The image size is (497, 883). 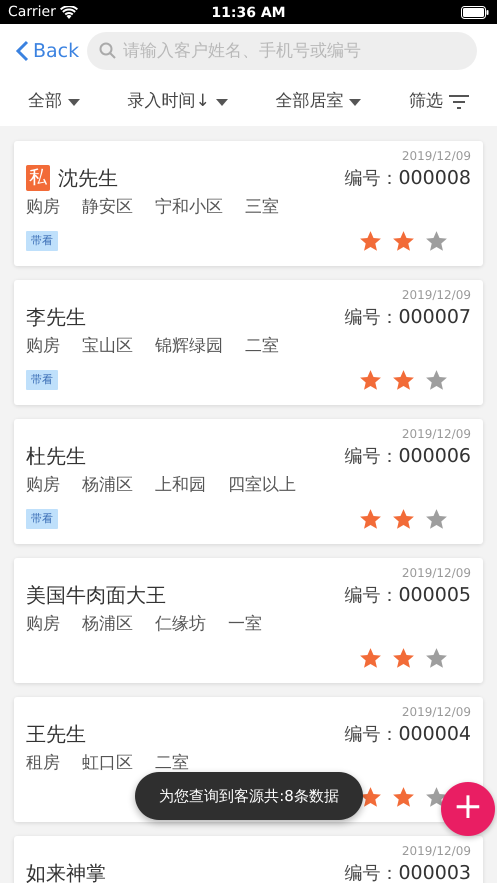 What do you see at coordinates (22, 51) in the screenshot?
I see `chevron-left-icon` at bounding box center [22, 51].